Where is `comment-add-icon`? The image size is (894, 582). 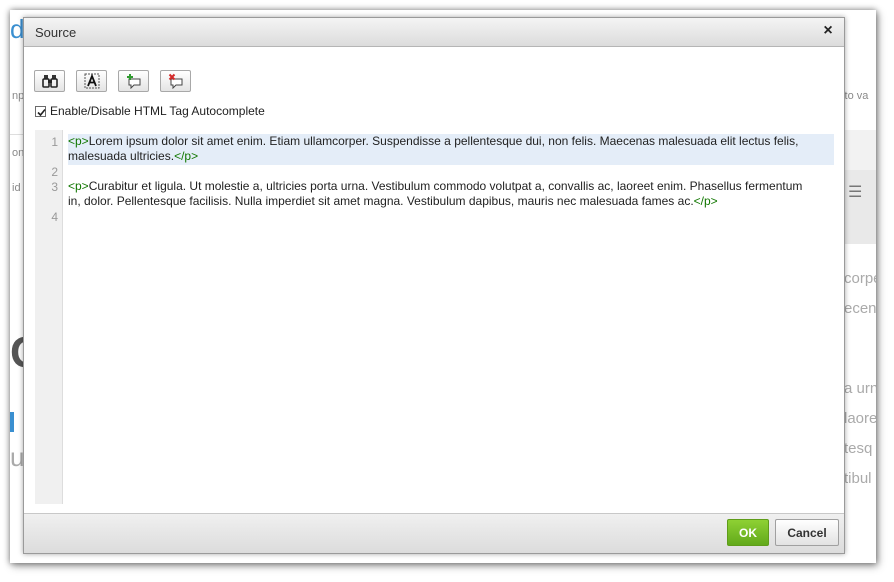
comment-add-icon is located at coordinates (133, 81).